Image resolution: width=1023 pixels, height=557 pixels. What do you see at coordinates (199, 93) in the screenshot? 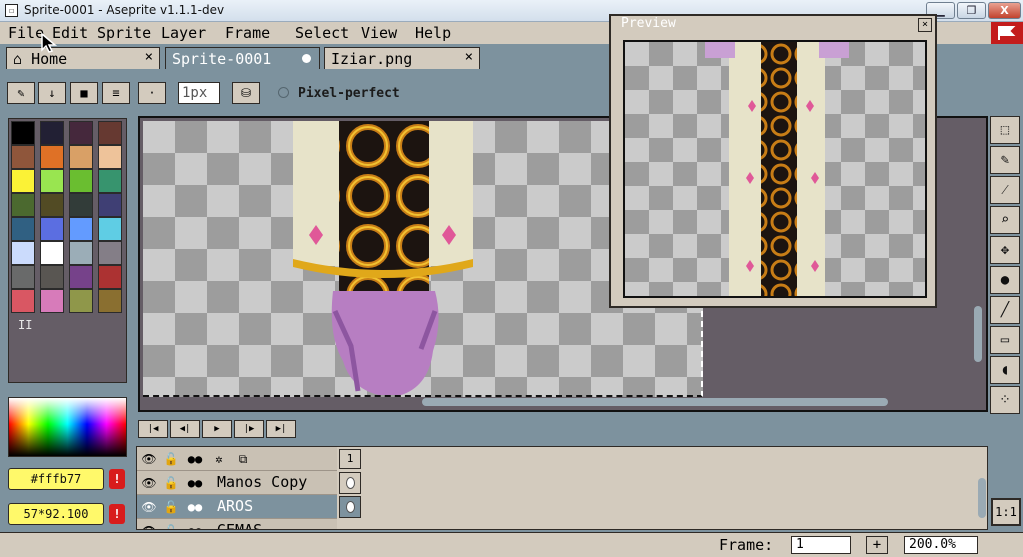
I see `brush-size-input: 1px` at bounding box center [199, 93].